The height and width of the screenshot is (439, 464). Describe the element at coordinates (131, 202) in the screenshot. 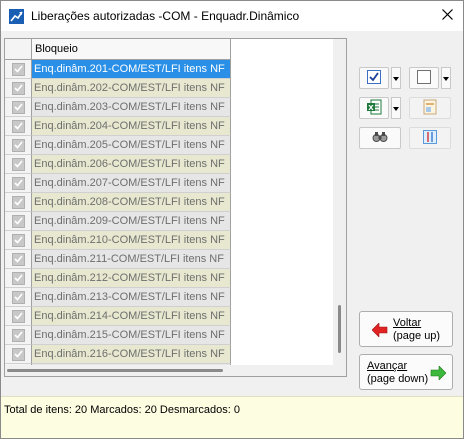

I see `row-bloqueio-cell: Enq.dinâm.208-COM/EST/LFI itens NF` at that location.